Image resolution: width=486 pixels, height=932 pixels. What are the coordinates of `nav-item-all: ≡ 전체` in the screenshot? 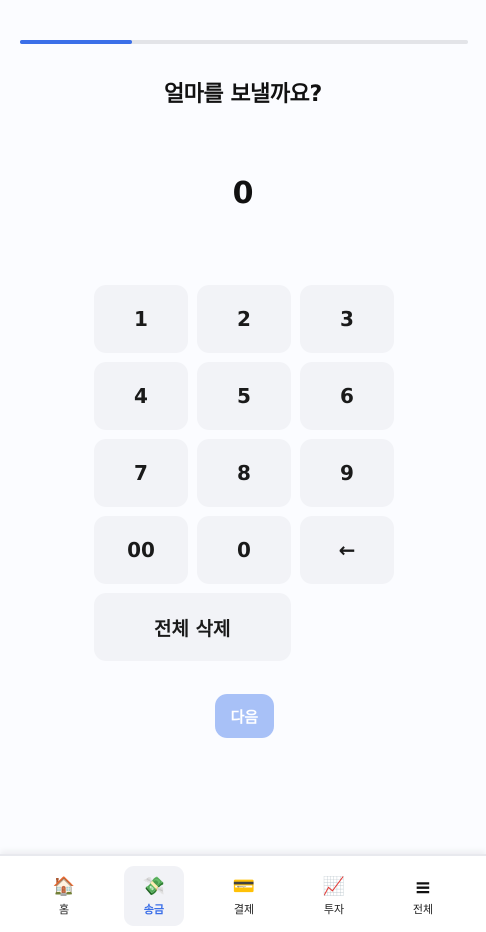 It's located at (423, 896).